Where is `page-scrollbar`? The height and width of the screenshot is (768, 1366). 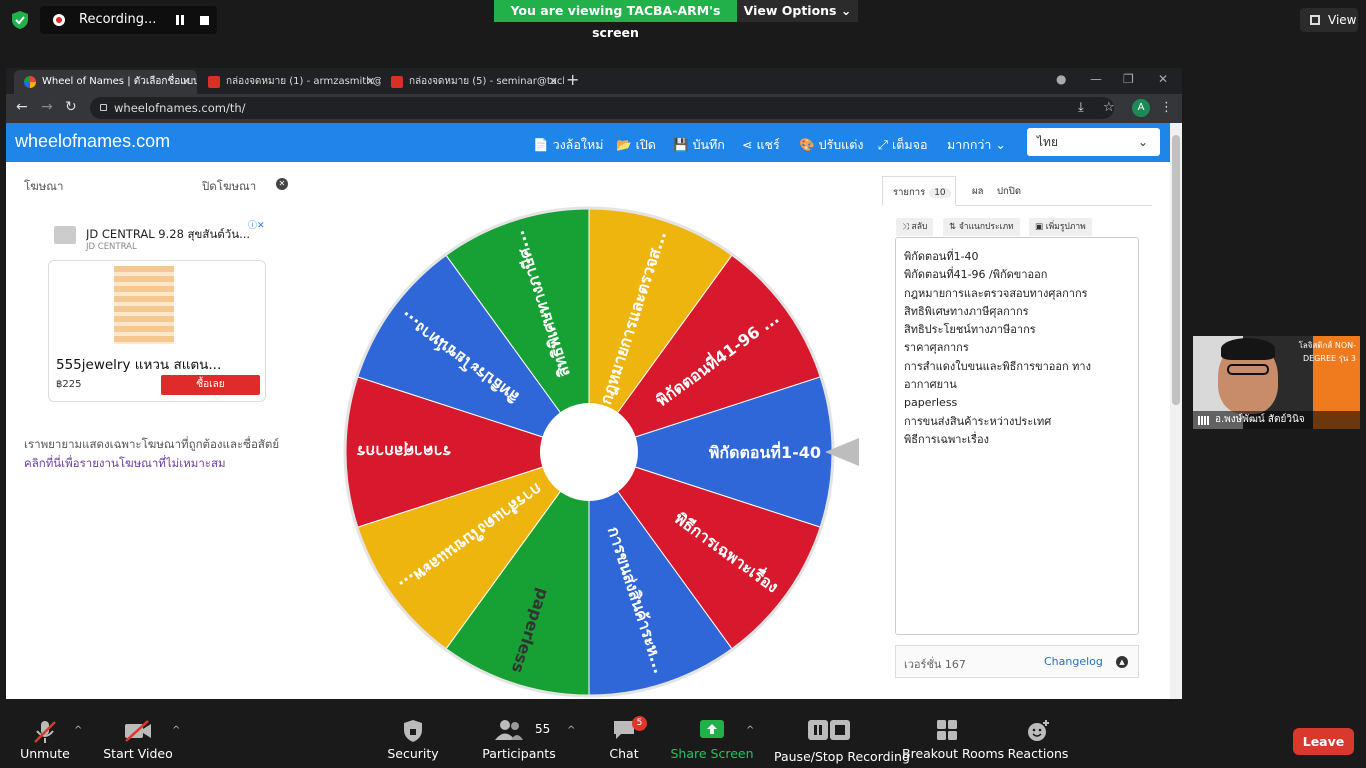
page-scrollbar is located at coordinates (1176, 411).